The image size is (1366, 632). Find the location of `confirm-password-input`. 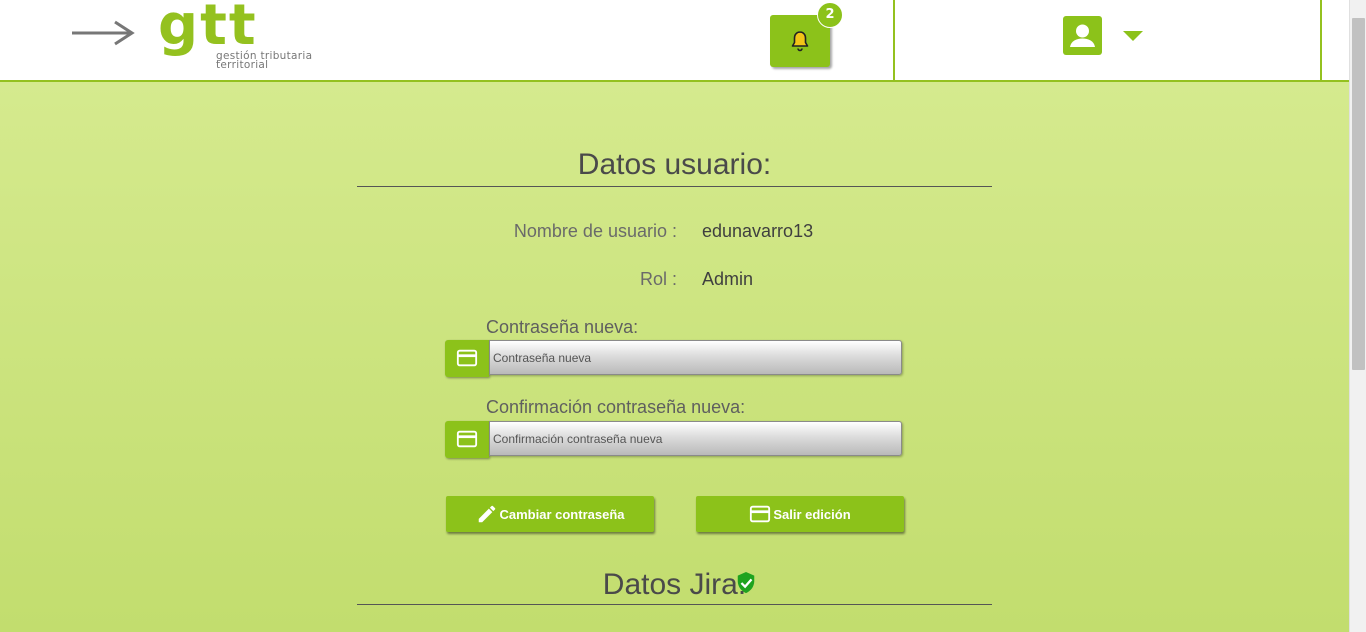

confirm-password-input is located at coordinates (695, 438).